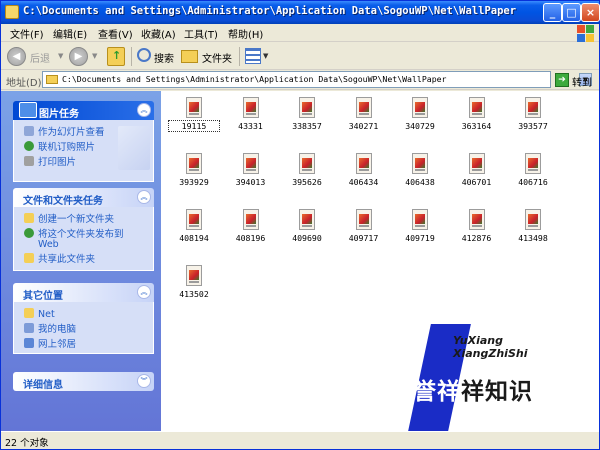 The height and width of the screenshot is (450, 600). What do you see at coordinates (27, 33) in the screenshot?
I see `menu-file: 文件(F)` at bounding box center [27, 33].